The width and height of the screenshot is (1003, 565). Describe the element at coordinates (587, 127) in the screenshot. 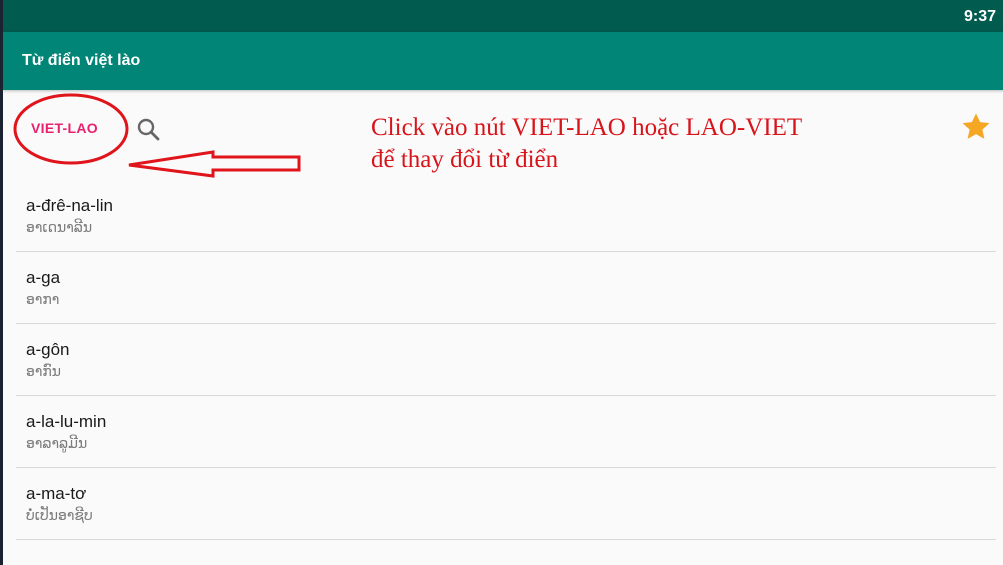

I see `annotation-line-1: Click vào nút VIET-LAO hoặc LAO-VIET` at that location.